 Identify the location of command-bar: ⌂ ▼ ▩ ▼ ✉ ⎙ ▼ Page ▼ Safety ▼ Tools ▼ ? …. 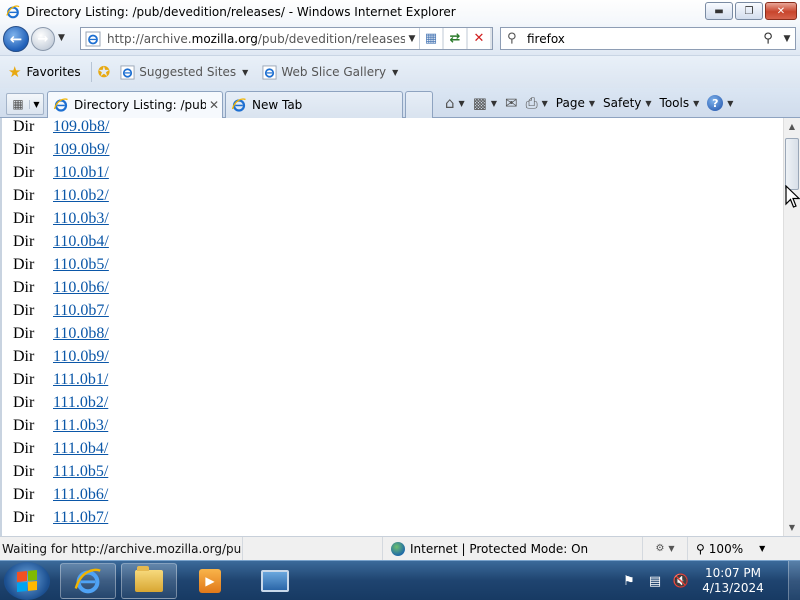
(593, 103).